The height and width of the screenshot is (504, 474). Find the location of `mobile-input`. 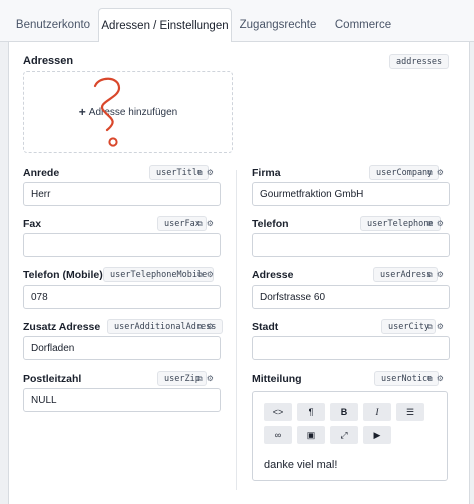

mobile-input is located at coordinates (122, 297).